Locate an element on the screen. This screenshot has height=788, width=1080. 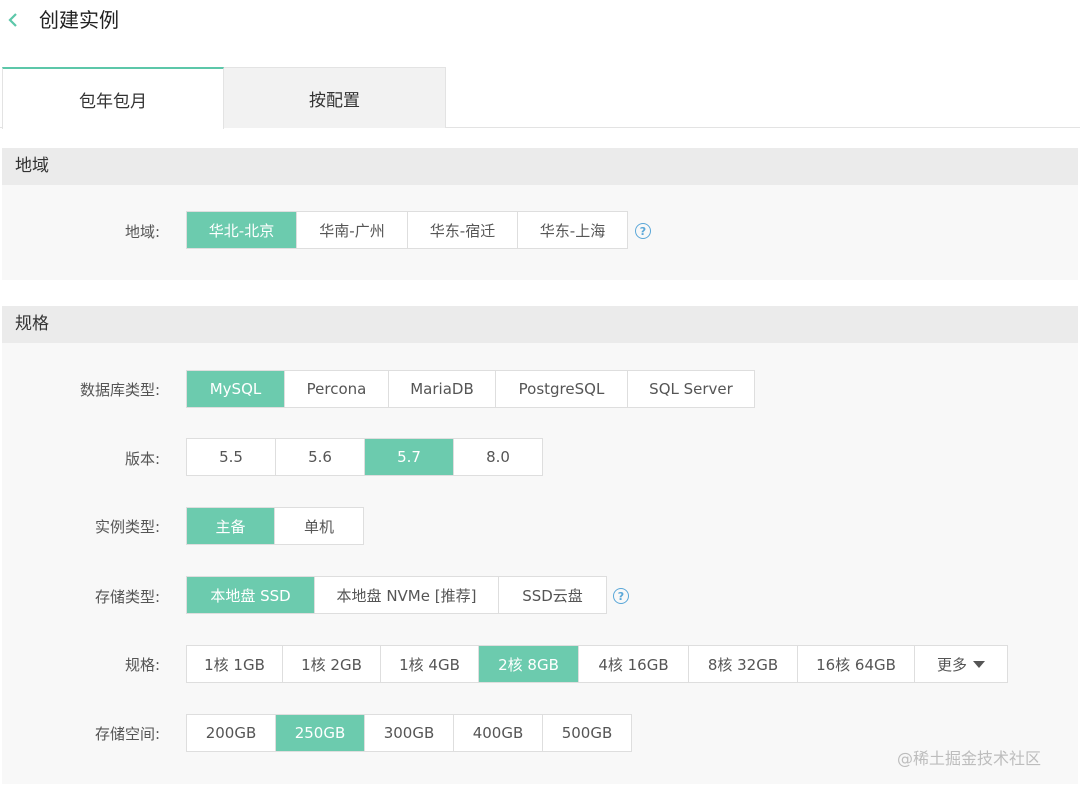
storage-space-label: 存储空间: is located at coordinates (127, 734).